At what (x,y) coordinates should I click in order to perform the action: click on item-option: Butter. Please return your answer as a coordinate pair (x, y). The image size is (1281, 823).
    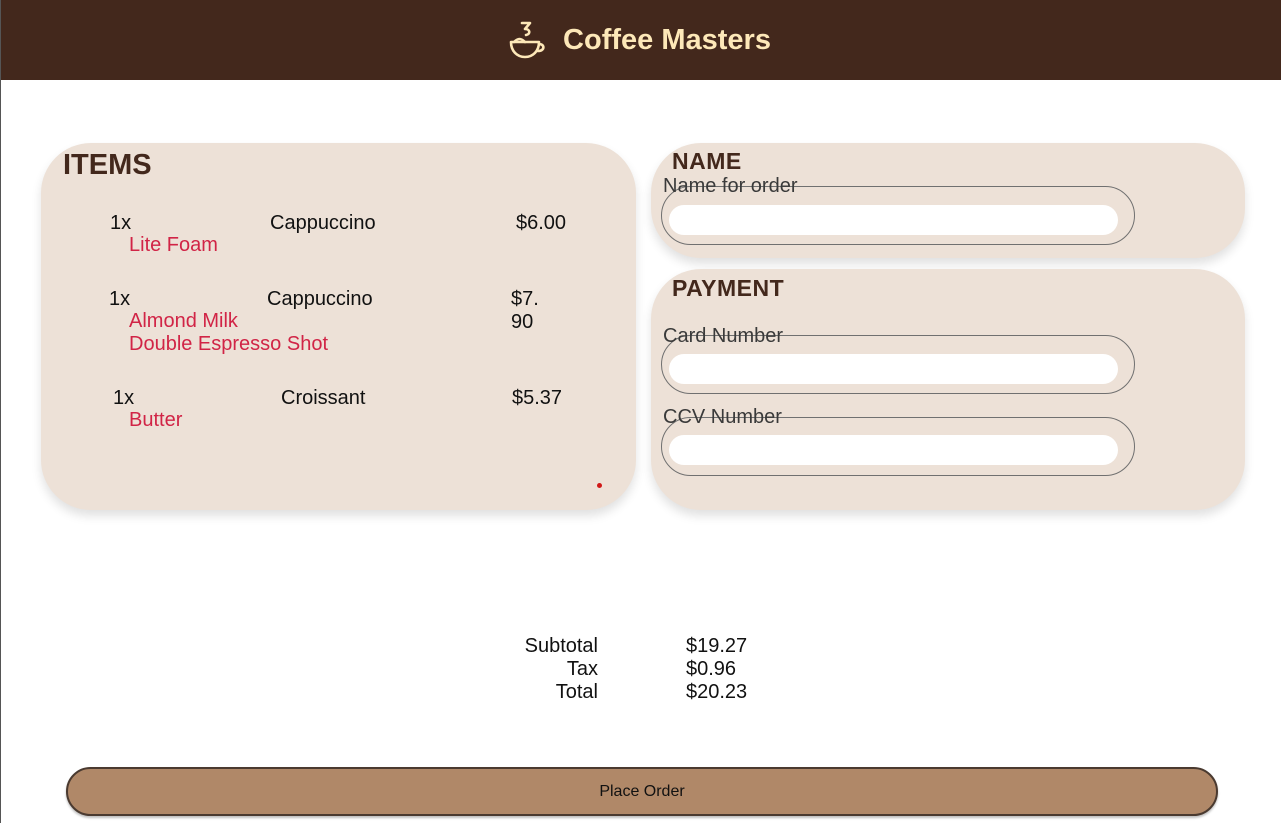
    Looking at the image, I should click on (156, 420).